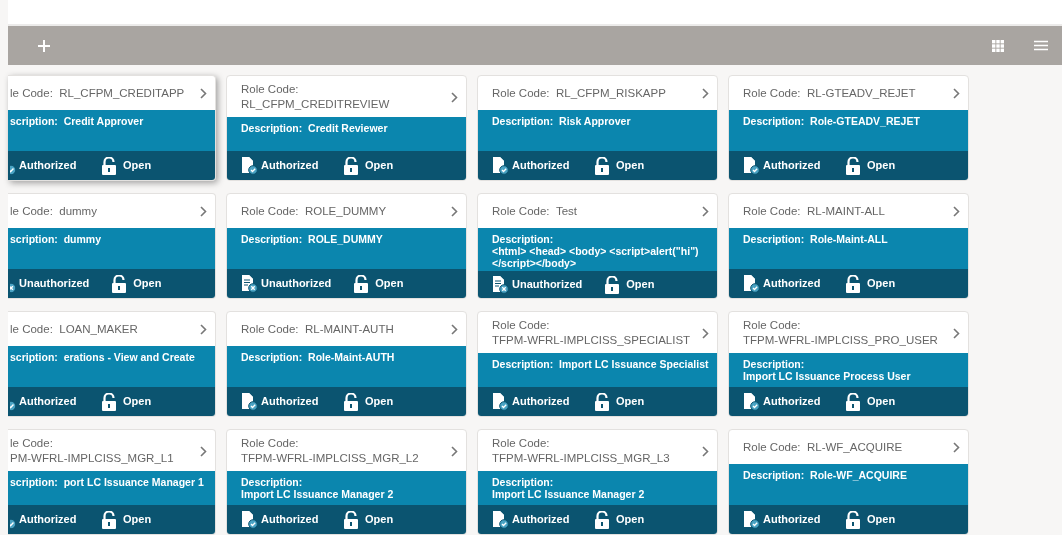 The width and height of the screenshot is (1062, 535). Describe the element at coordinates (112, 246) in the screenshot. I see `role-card: le Code: dummy scription: dummy Unauthorized Open` at that location.